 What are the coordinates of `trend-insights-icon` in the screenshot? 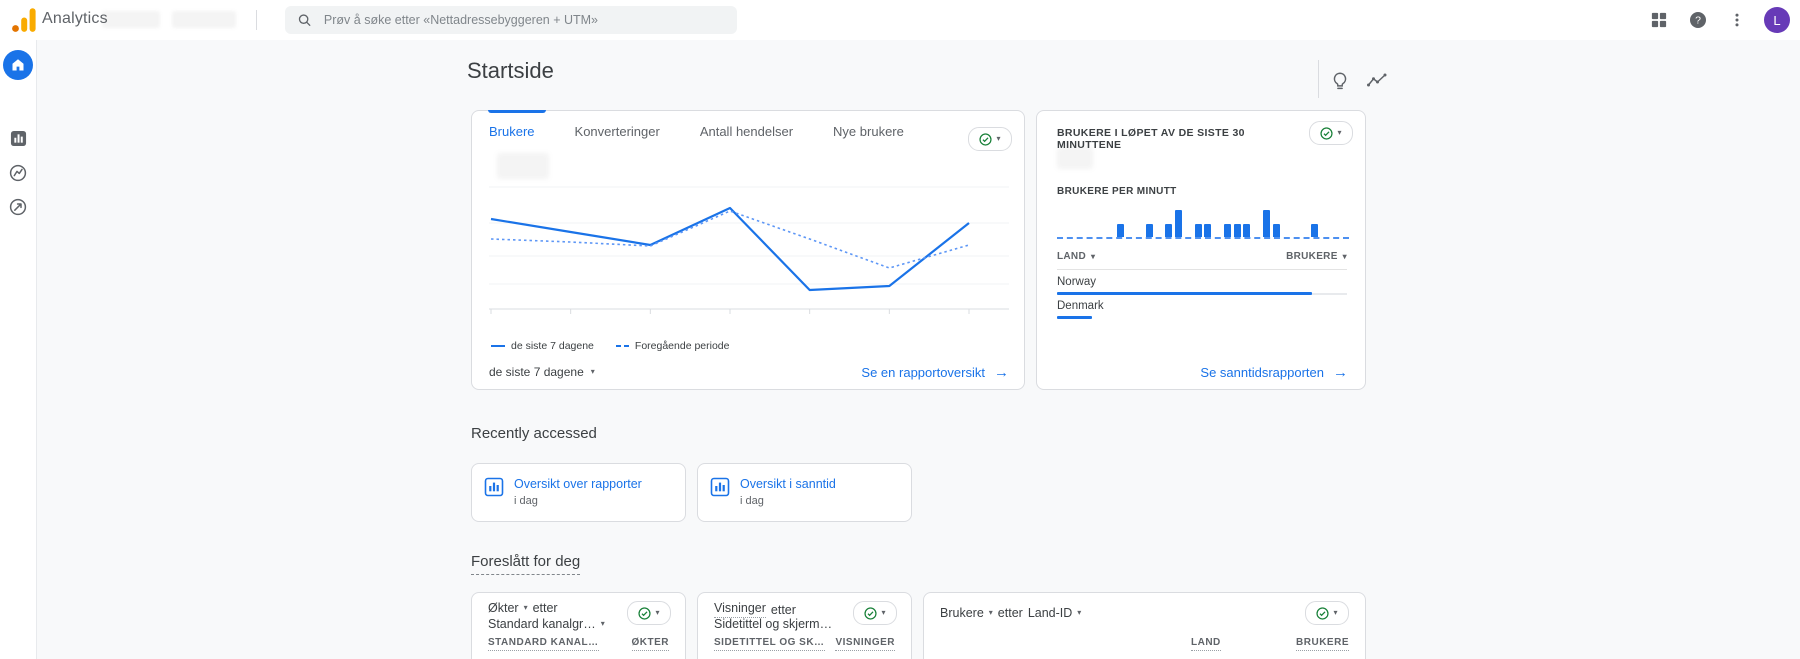 It's located at (1377, 81).